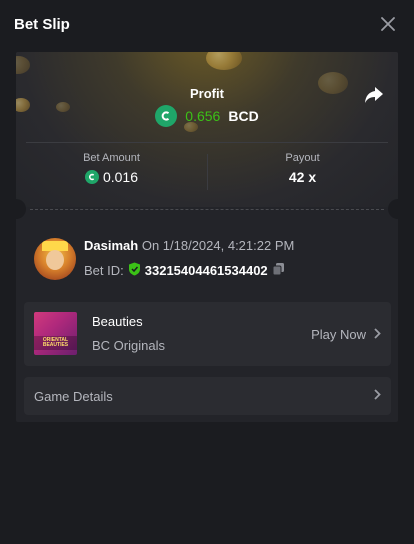 This screenshot has height=544, width=414. What do you see at coordinates (134, 270) in the screenshot?
I see `verified-shield-icon` at bounding box center [134, 270].